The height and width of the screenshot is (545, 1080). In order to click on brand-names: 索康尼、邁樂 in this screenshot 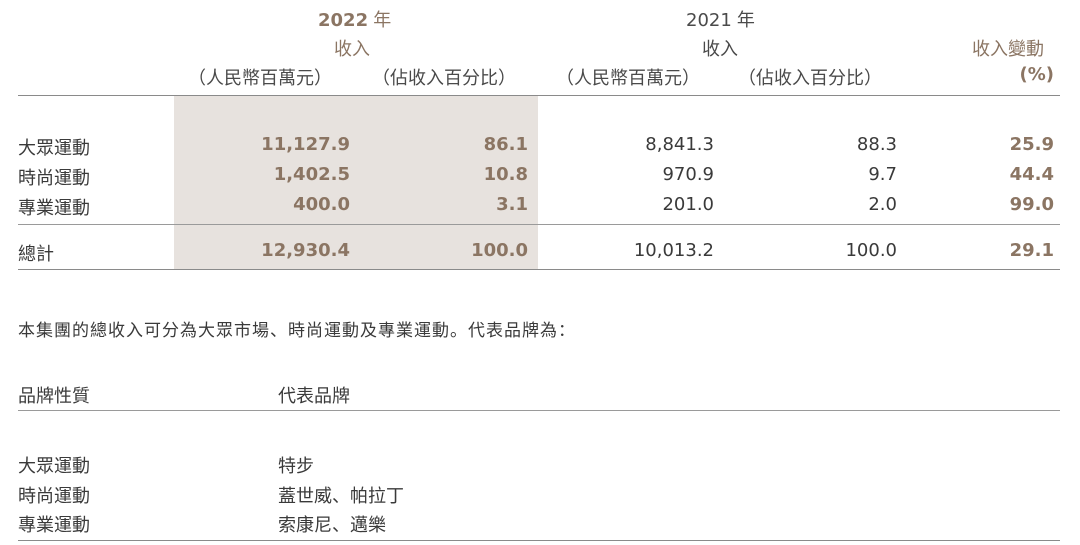, I will do `click(332, 525)`.